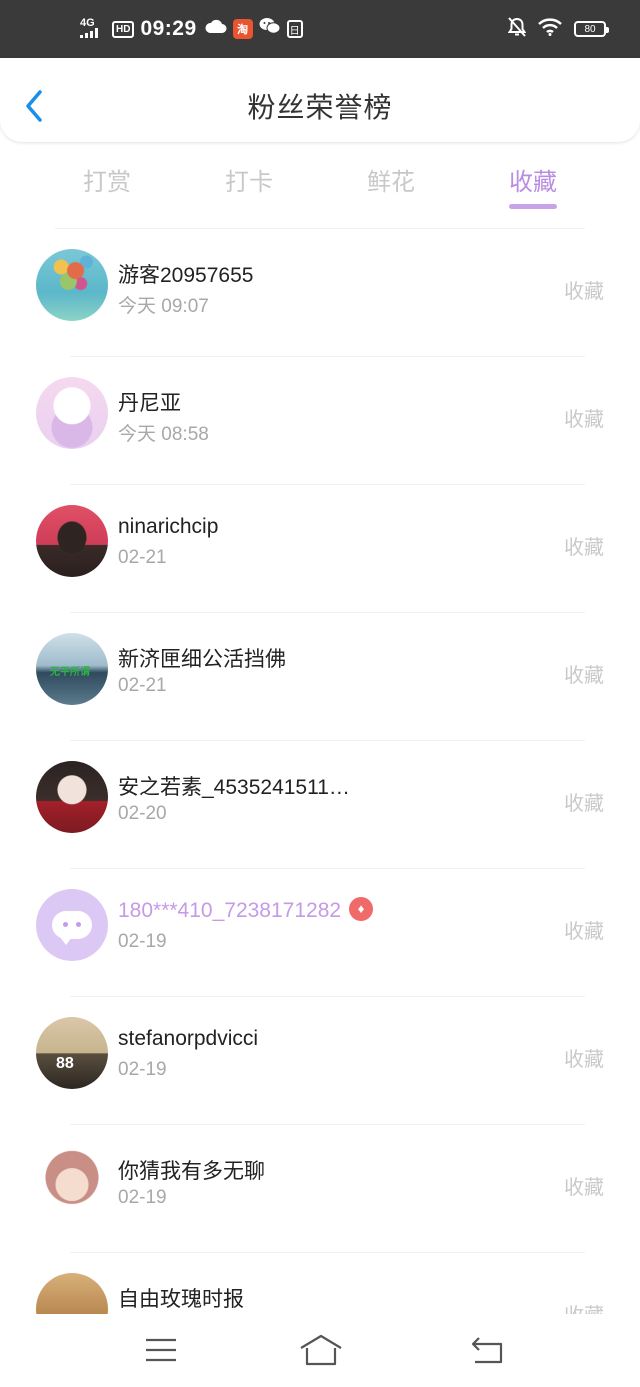 Image resolution: width=640 pixels, height=1387 pixels. Describe the element at coordinates (181, 1299) in the screenshot. I see `fan-name: 自由玫瑰时报` at that location.